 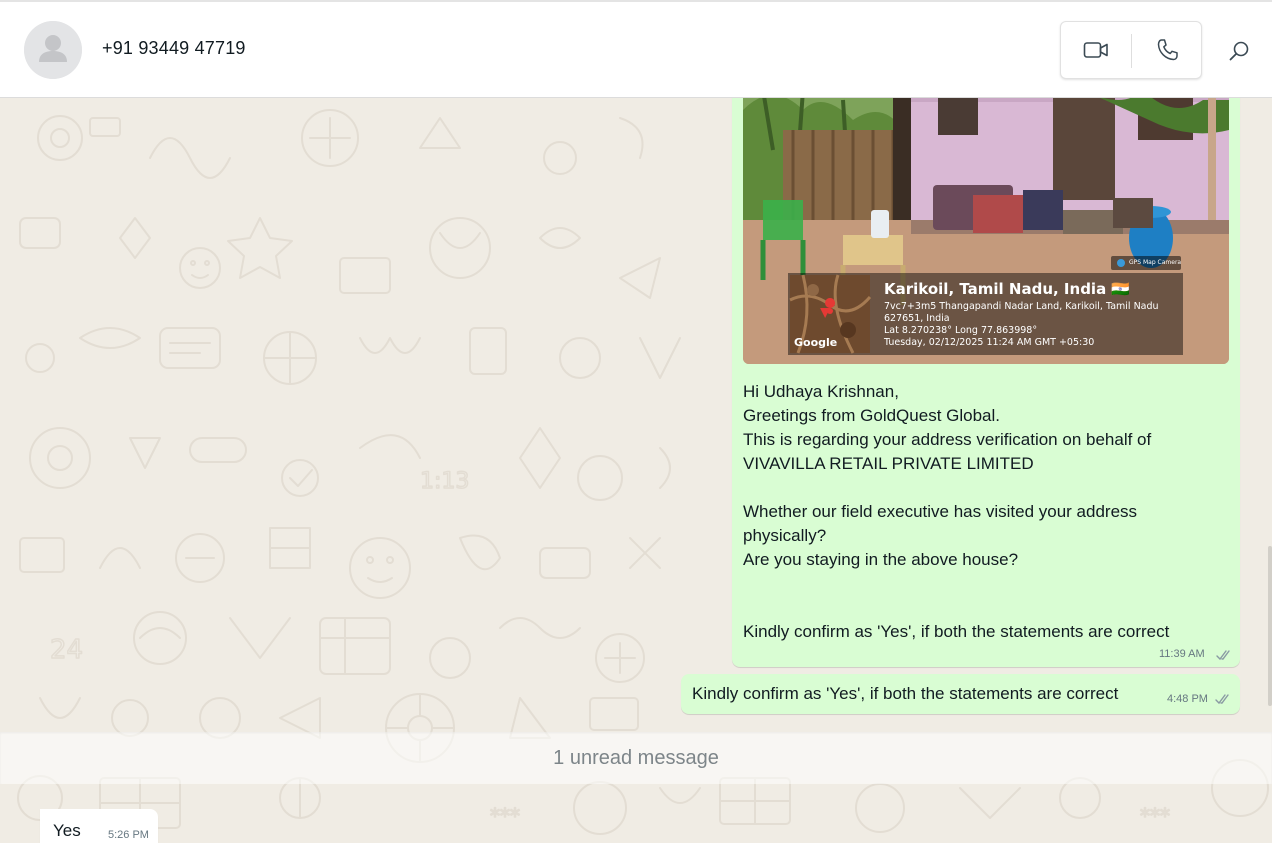 What do you see at coordinates (66, 650) in the screenshot?
I see `svg-text: 24` at bounding box center [66, 650].